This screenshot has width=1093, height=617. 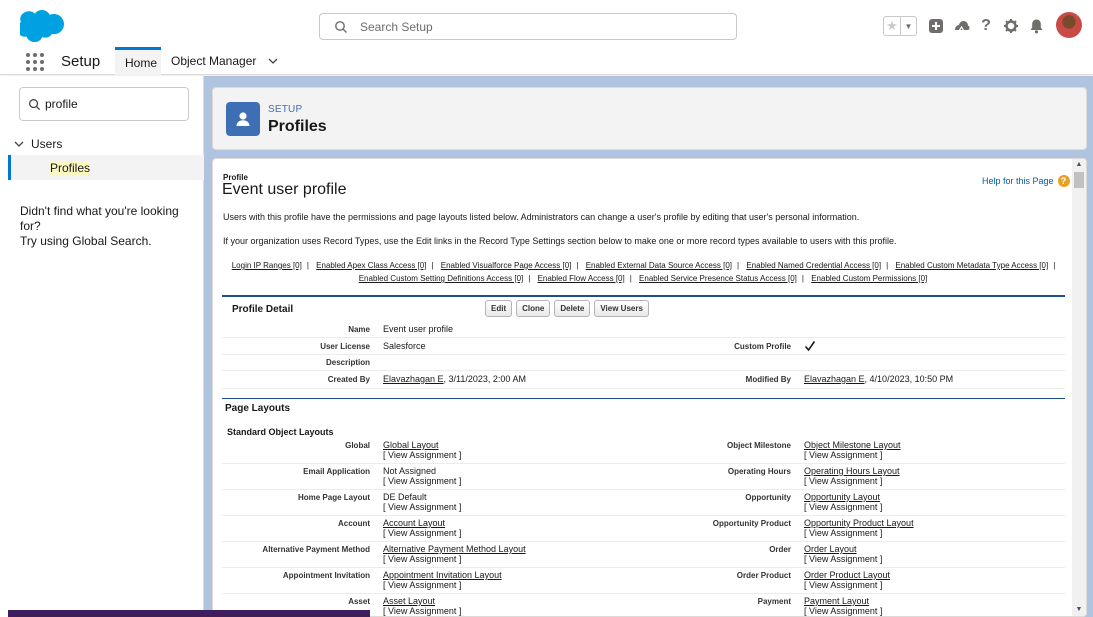 I want to click on profile-detail-rule, so click(x=643, y=296).